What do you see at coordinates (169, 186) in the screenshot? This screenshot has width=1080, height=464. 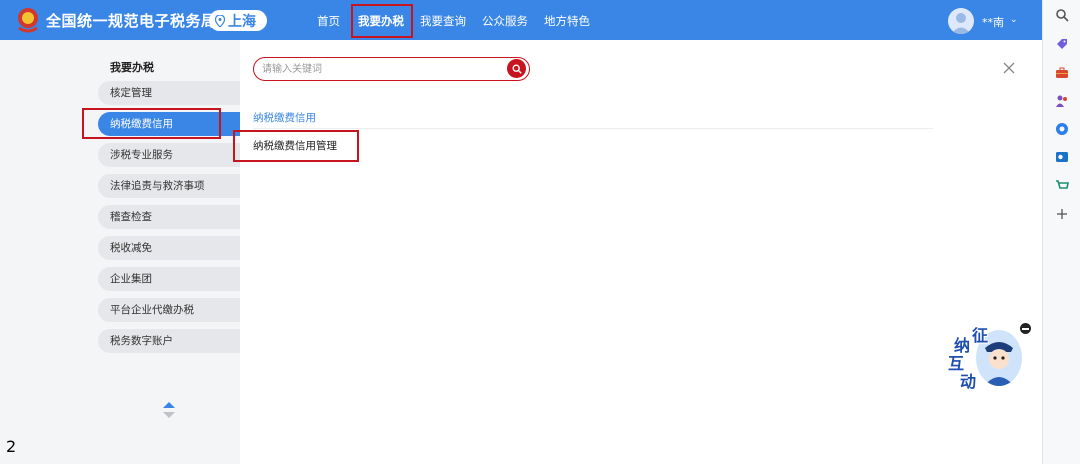 I see `left-nav-item: 法律追责与救济事项` at bounding box center [169, 186].